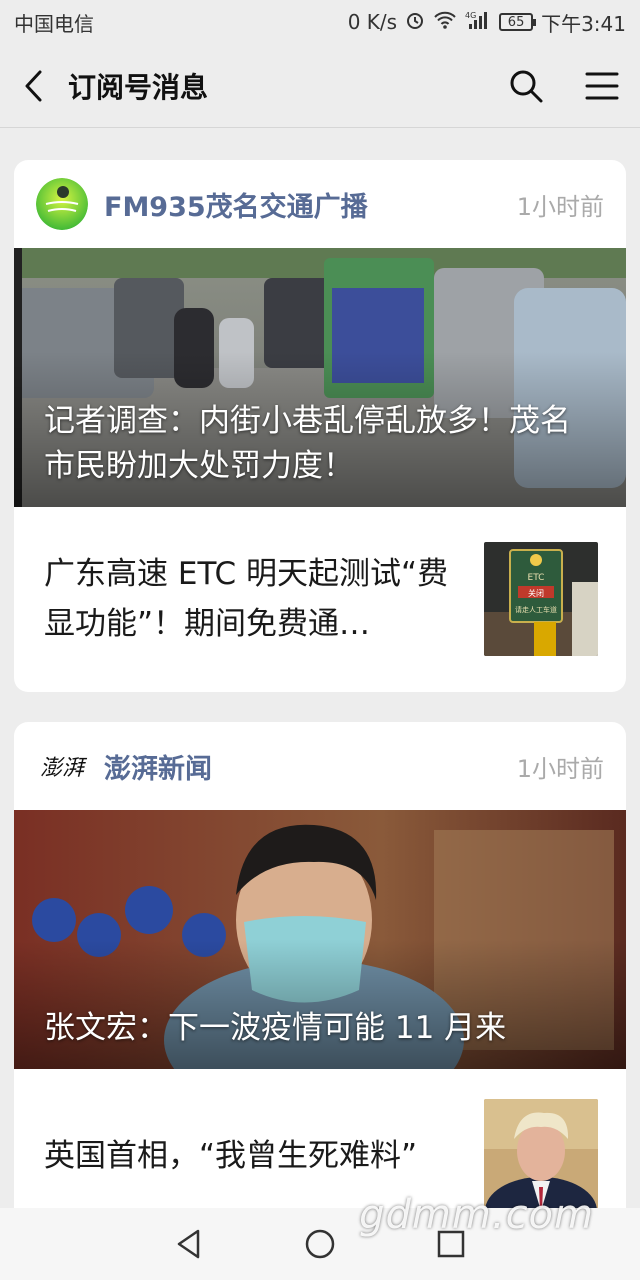 Image resolution: width=640 pixels, height=1280 pixels. I want to click on nav-back-icon, so click(189, 1244).